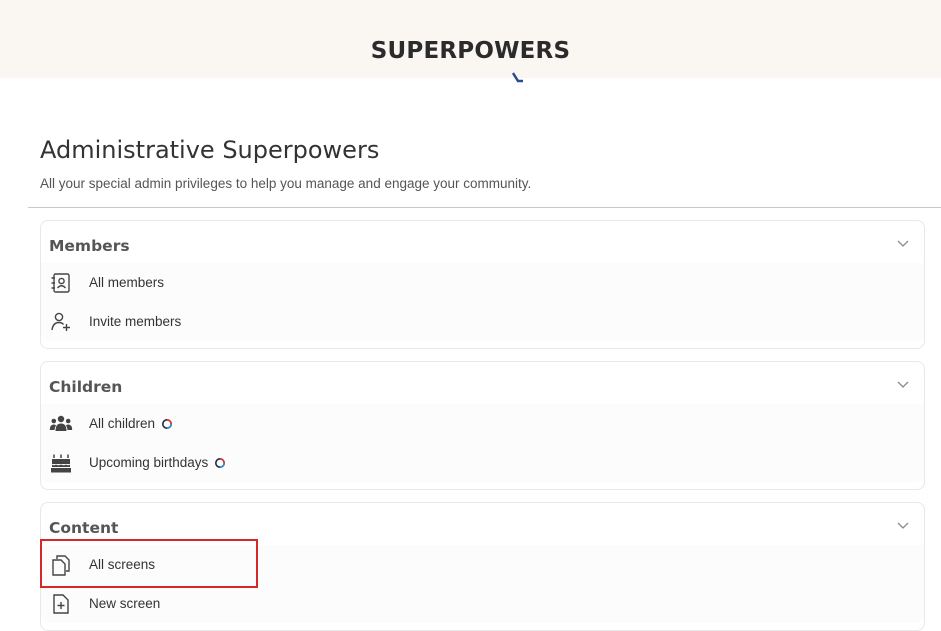 The width and height of the screenshot is (941, 631). Describe the element at coordinates (135, 321) in the screenshot. I see `menu-item-label: Invite members` at that location.